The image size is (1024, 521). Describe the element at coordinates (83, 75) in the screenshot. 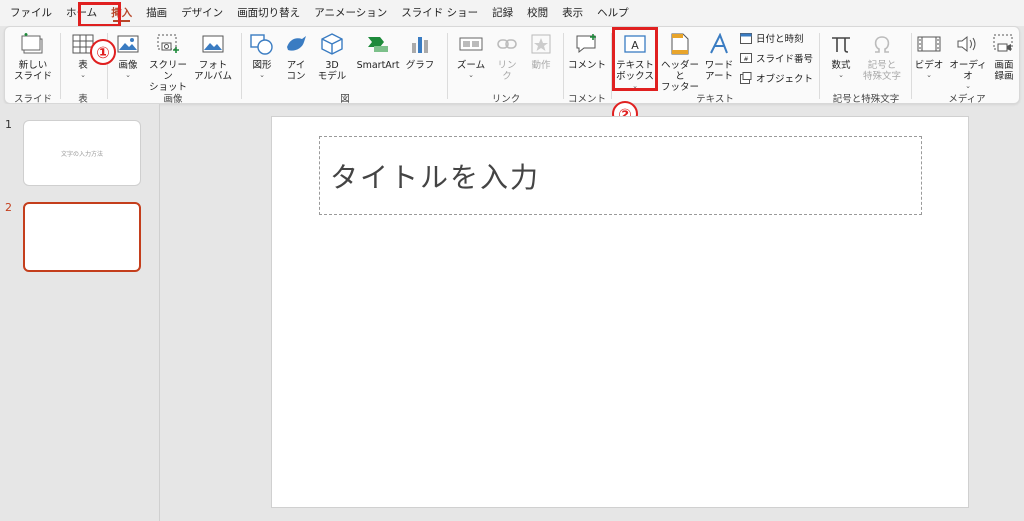

I see `chevron-down-icon: ⌄` at that location.